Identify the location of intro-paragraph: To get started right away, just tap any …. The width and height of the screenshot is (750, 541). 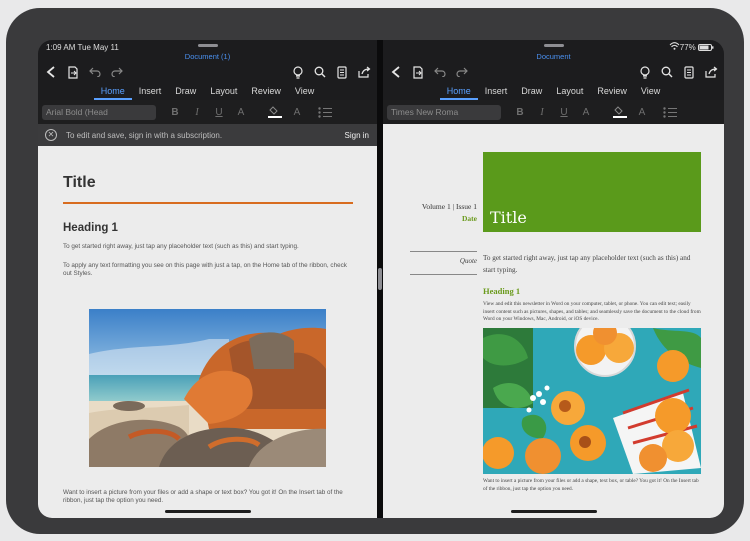
(593, 264).